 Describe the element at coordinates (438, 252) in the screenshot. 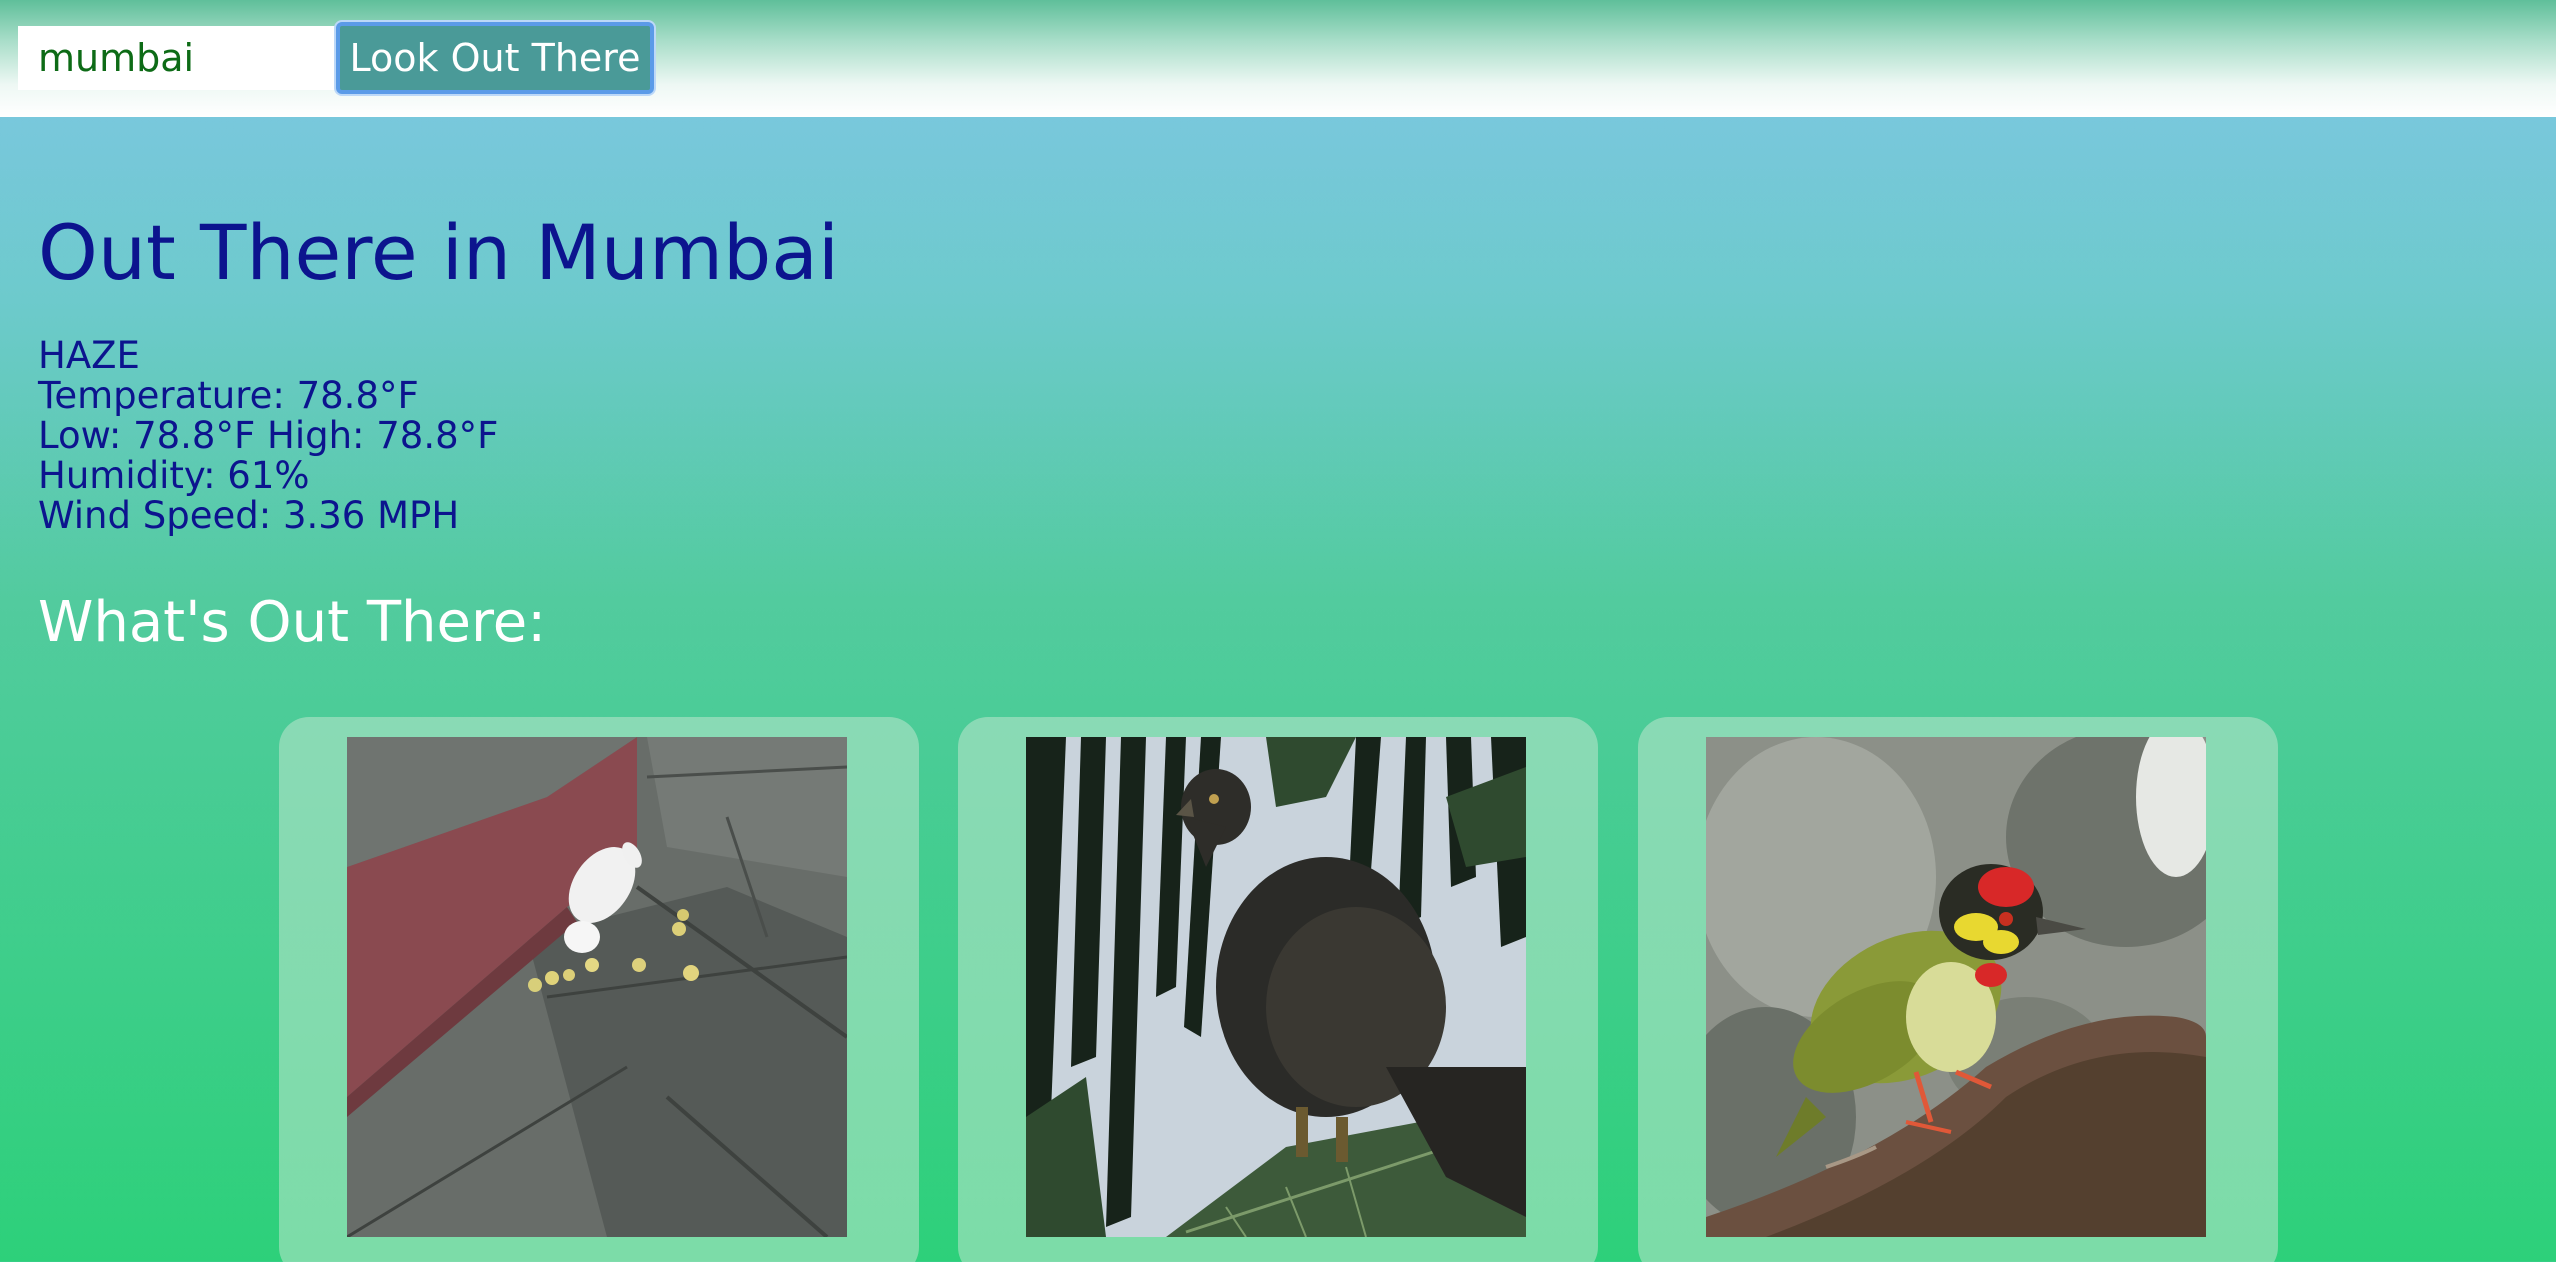

I see `page-title: Out There in Mumbai` at that location.